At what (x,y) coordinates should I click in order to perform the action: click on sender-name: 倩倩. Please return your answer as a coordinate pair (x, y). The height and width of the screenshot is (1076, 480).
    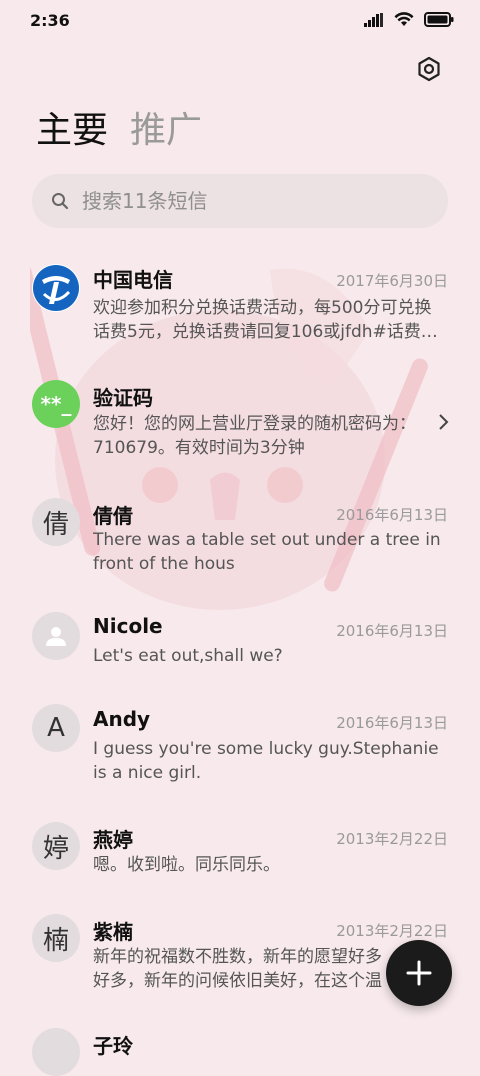
    Looking at the image, I should click on (113, 516).